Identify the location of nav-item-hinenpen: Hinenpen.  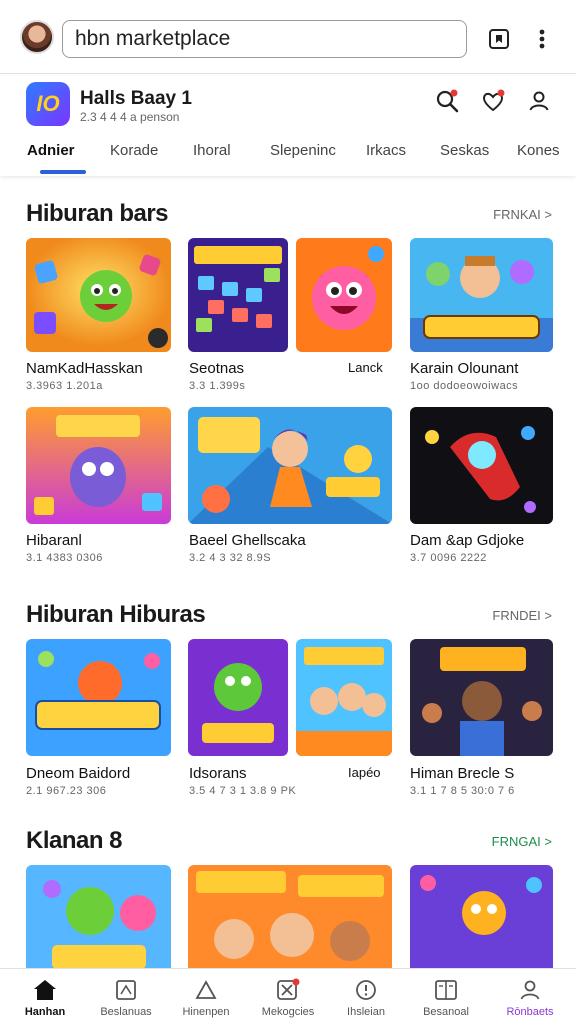
(206, 997).